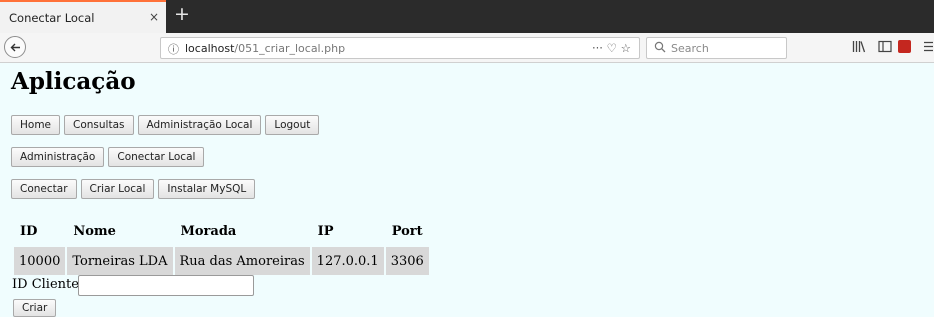  I want to click on search-bar: Search, so click(716, 48).